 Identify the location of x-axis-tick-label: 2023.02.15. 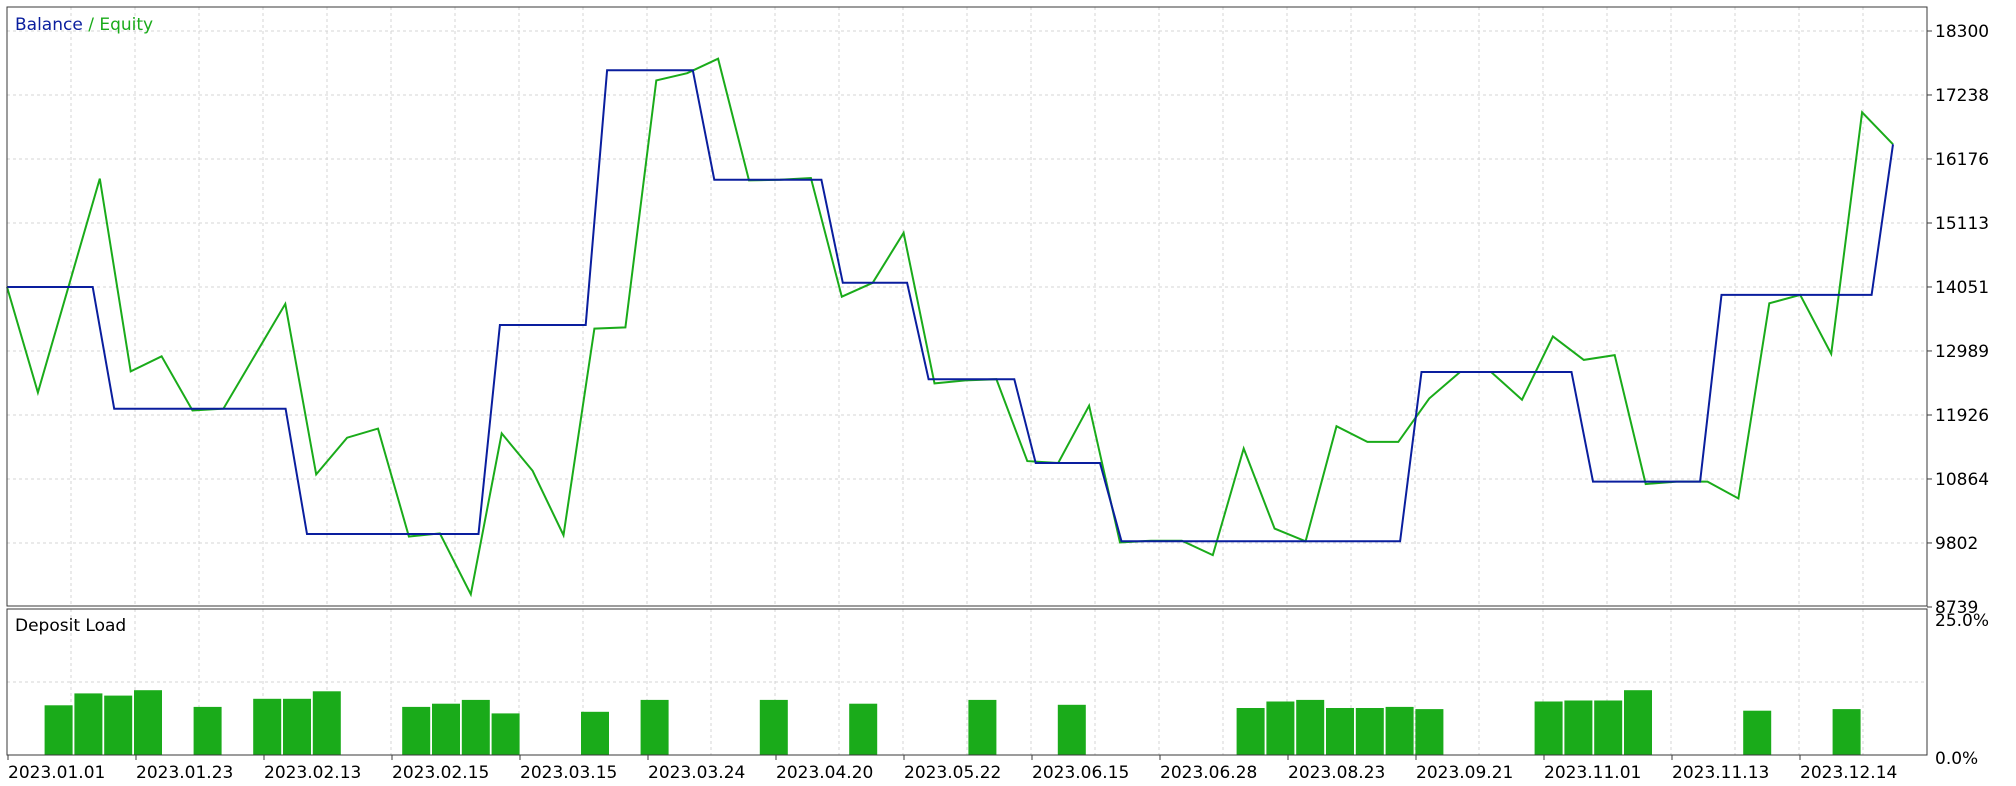
(440, 772).